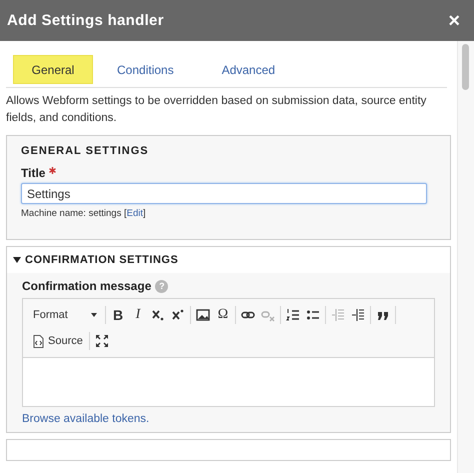  I want to click on close-button: ×, so click(454, 20).